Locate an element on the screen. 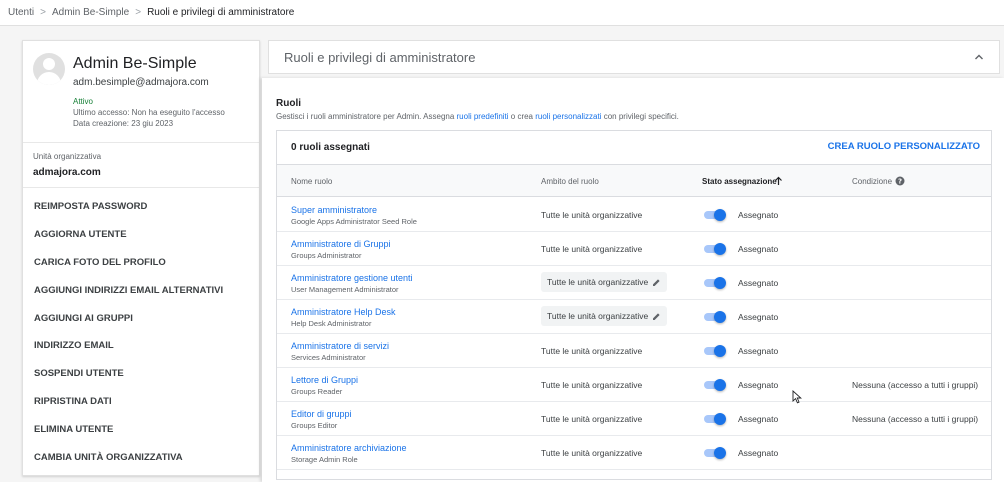 This screenshot has width=1004, height=482. column-header-status: Stato assegnazione is located at coordinates (739, 181).